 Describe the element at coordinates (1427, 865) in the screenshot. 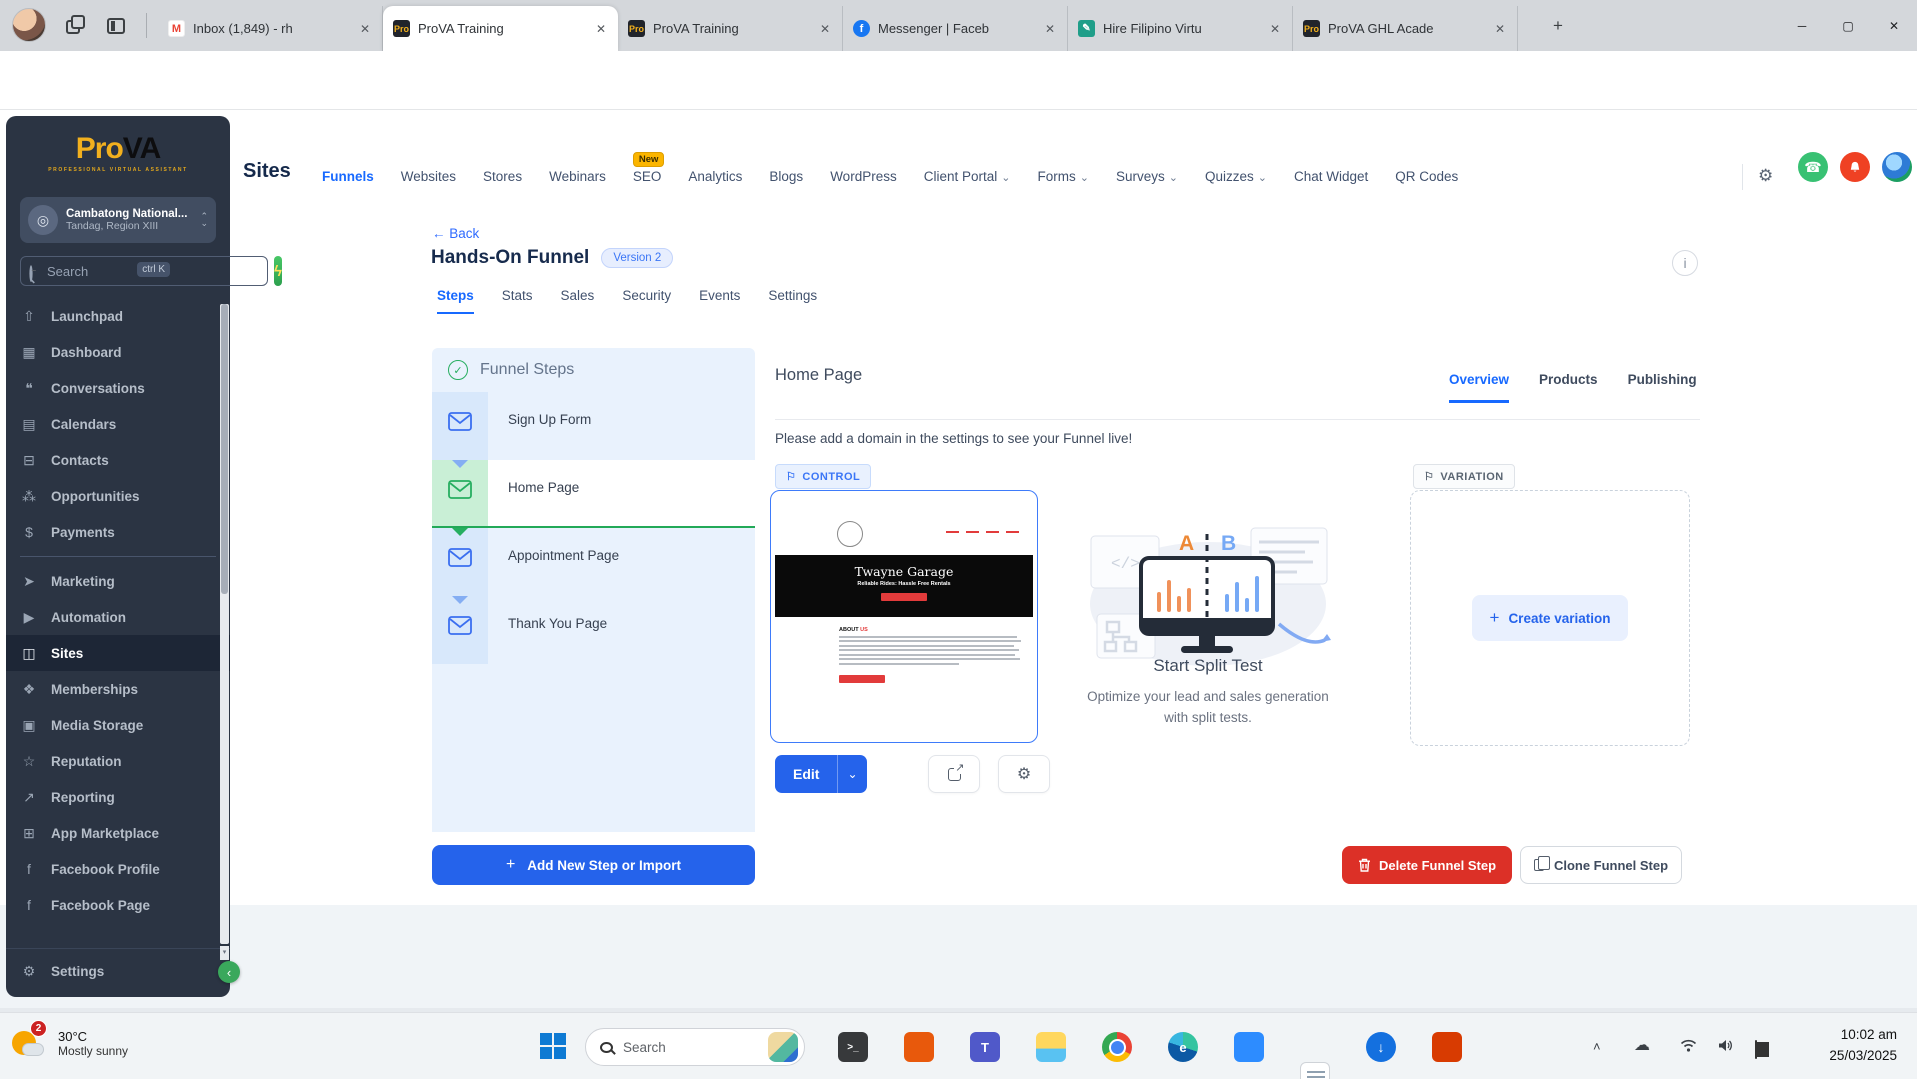

I see `delete-funnel-step-button: Delete Funnel Step` at that location.